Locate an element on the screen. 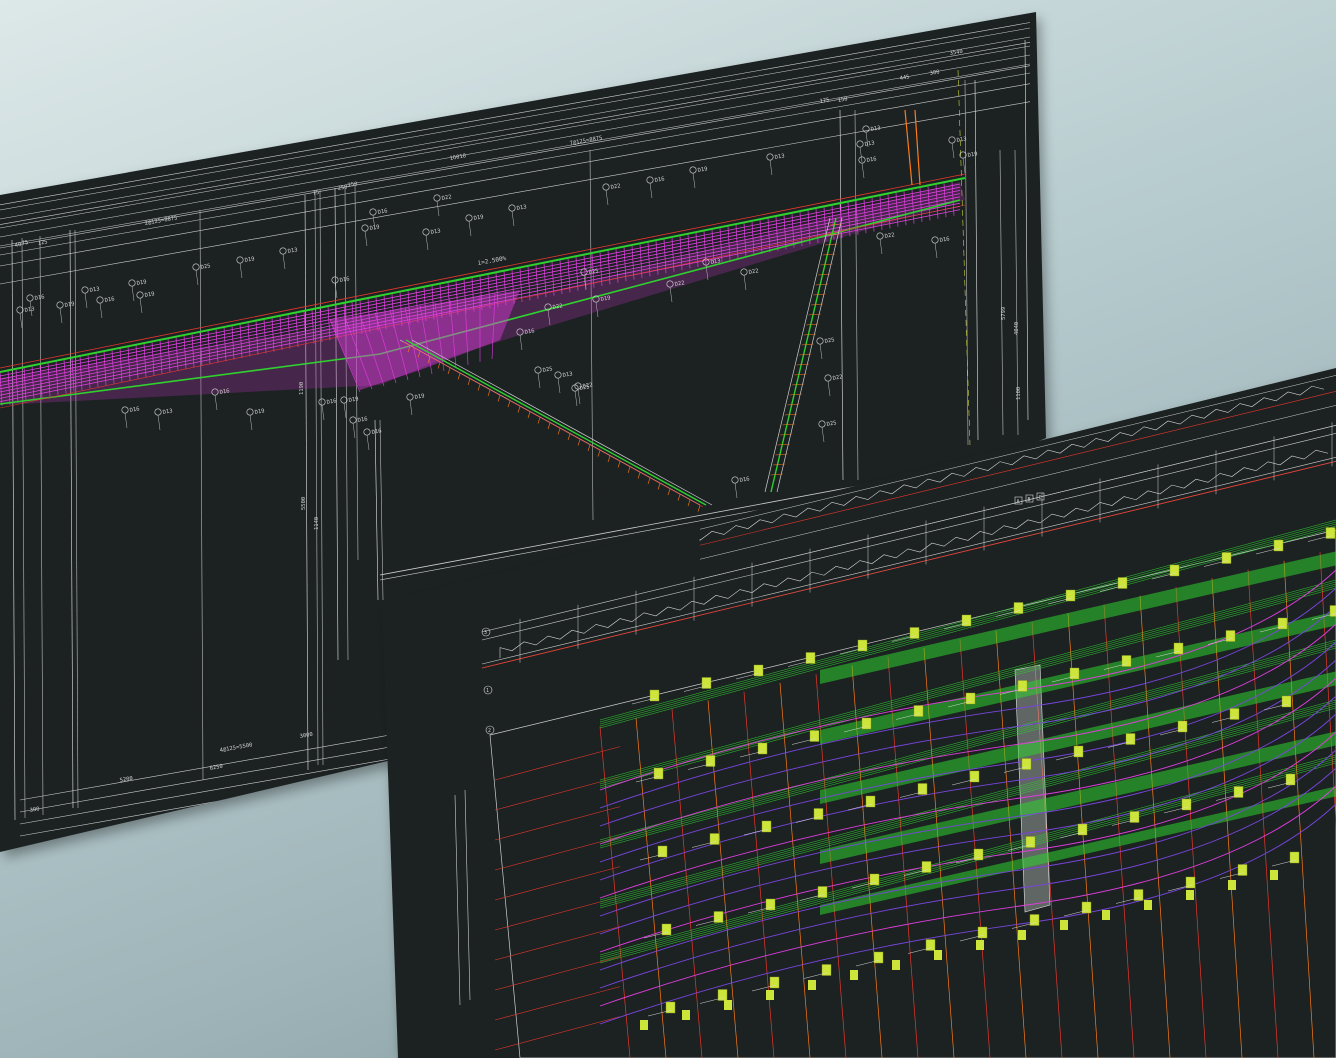 The image size is (1336, 1058). left-dimension-label: 5500 is located at coordinates (304, 503).